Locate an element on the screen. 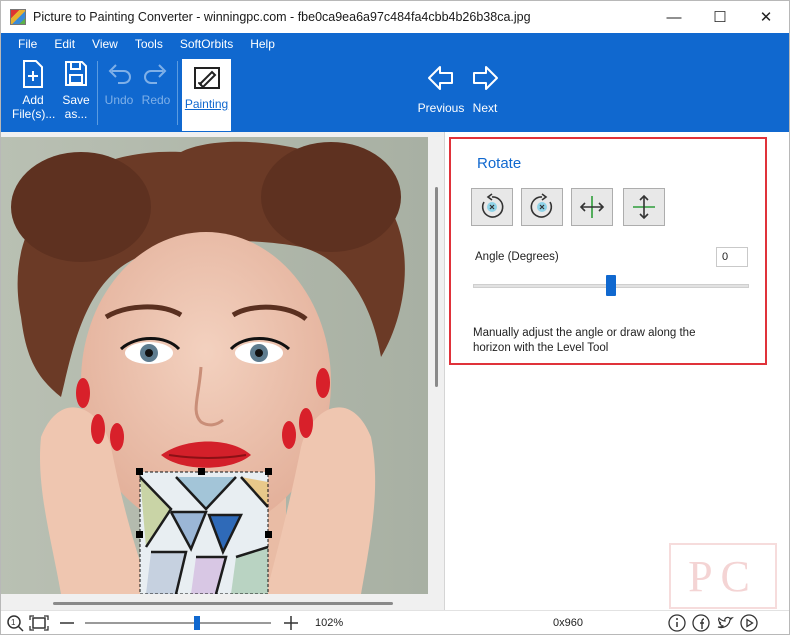  redo-button: Redo is located at coordinates (156, 83).